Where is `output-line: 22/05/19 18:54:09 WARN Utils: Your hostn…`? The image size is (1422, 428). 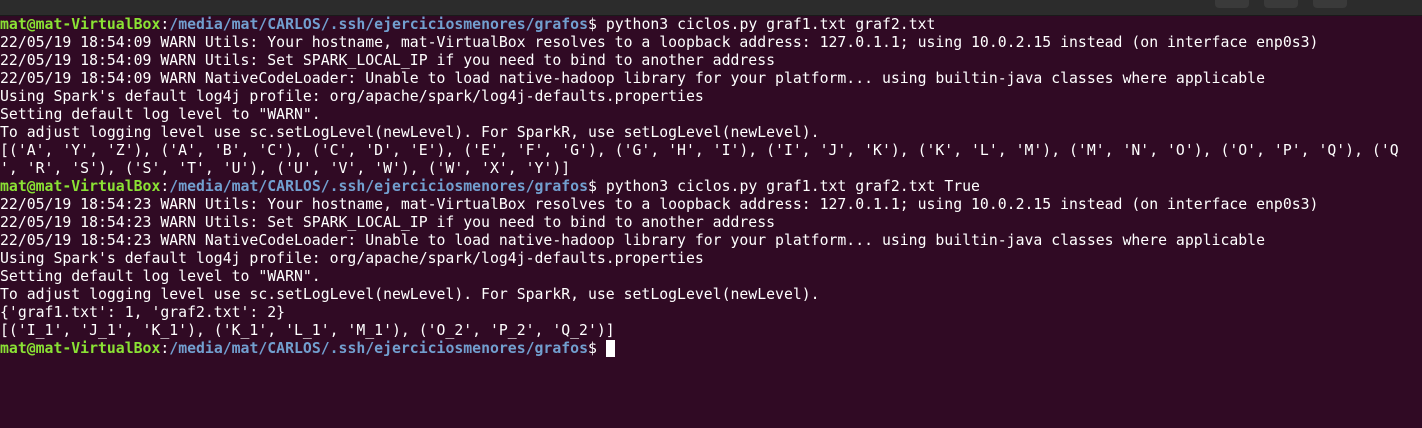
output-line: 22/05/19 18:54:09 WARN Utils: Your hostn… is located at coordinates (659, 42).